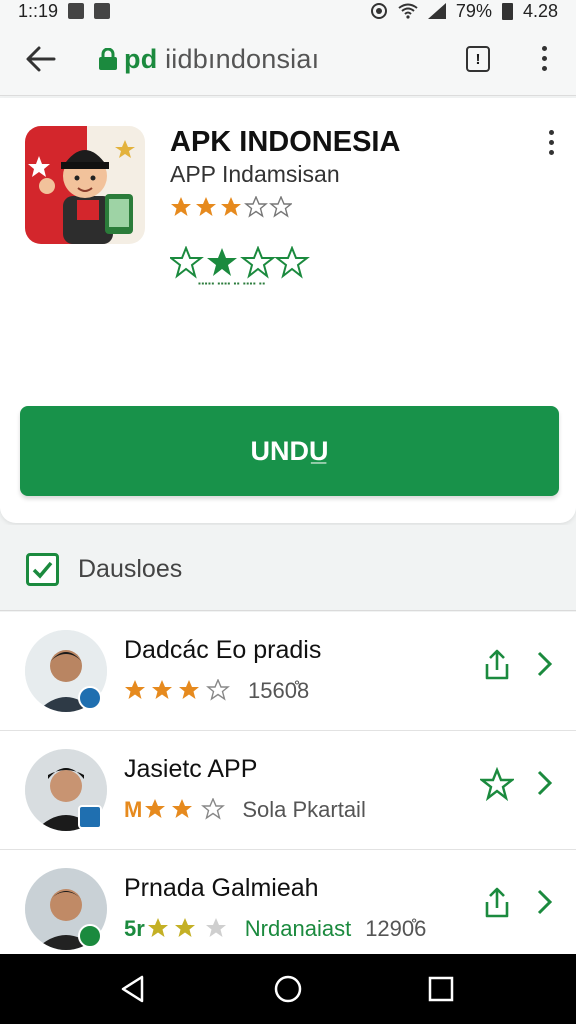 The height and width of the screenshot is (1024, 576). What do you see at coordinates (240, 262) in the screenshot?
I see `rate-stars-icon` at bounding box center [240, 262].